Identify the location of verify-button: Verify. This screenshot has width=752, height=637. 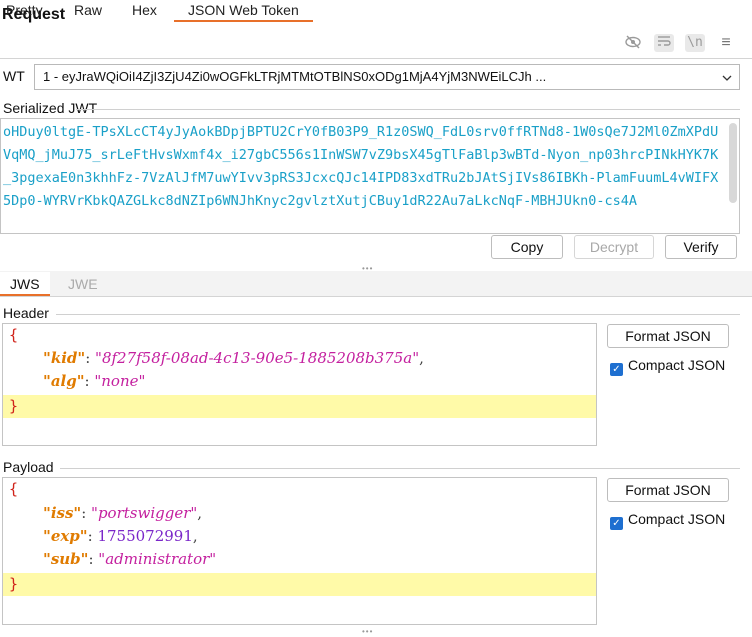
(701, 247).